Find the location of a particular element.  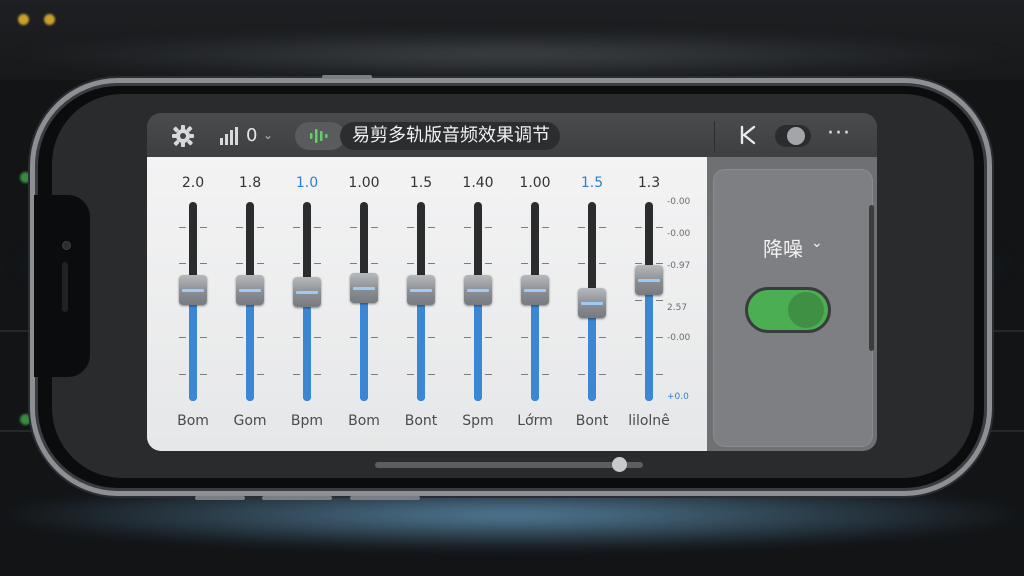

eq-band: 1.8 Gom is located at coordinates (250, 304).